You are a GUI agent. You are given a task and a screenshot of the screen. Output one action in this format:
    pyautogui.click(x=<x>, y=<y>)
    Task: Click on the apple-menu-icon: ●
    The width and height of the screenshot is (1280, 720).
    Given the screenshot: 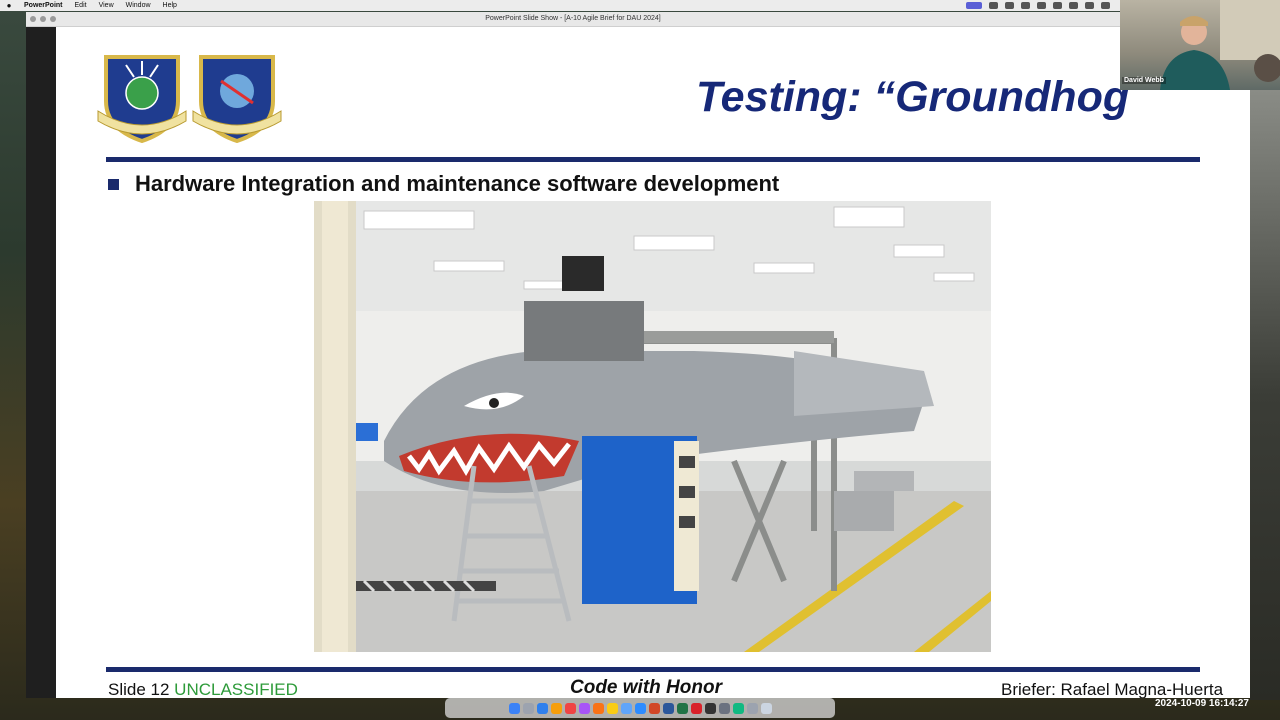 What is the action you would take?
    pyautogui.click(x=9, y=5)
    